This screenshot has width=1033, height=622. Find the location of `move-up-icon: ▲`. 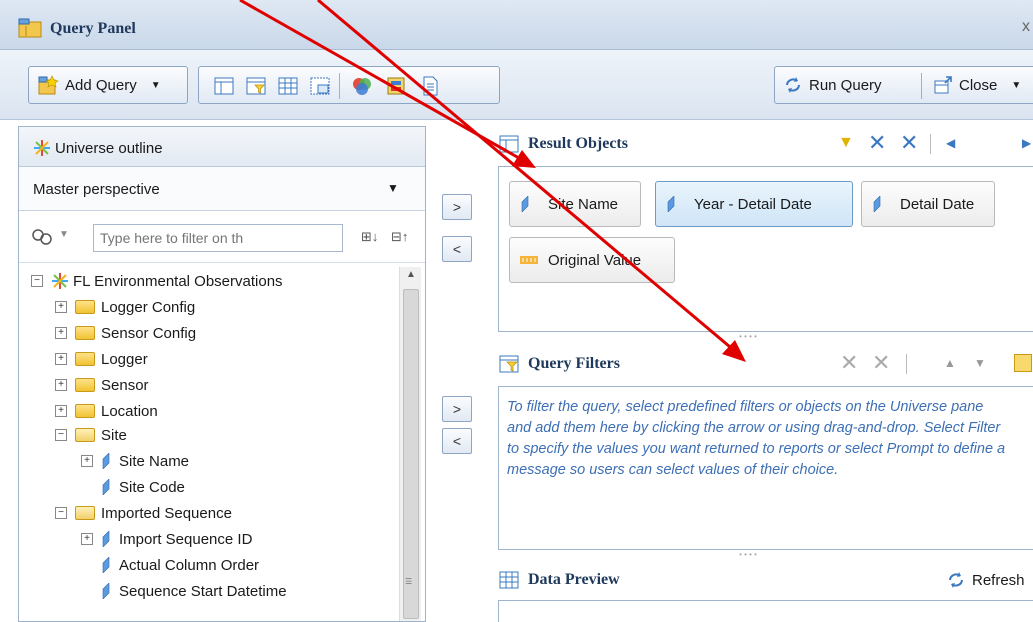

move-up-icon: ▲ is located at coordinates (950, 363).